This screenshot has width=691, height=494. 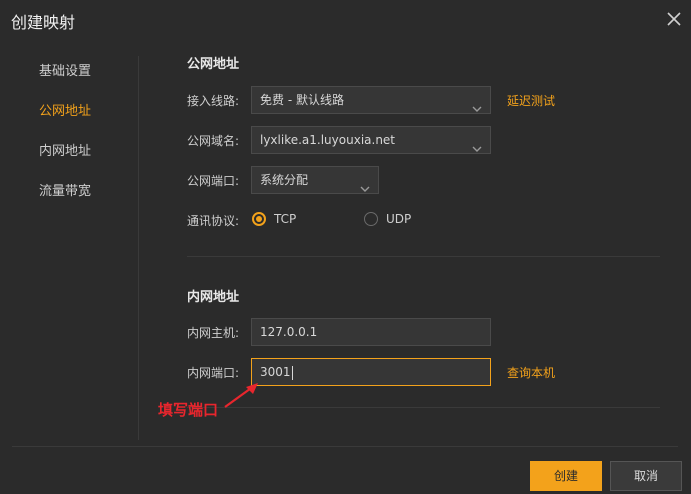 I want to click on host-input-value: 127.0.0.1, so click(x=289, y=332).